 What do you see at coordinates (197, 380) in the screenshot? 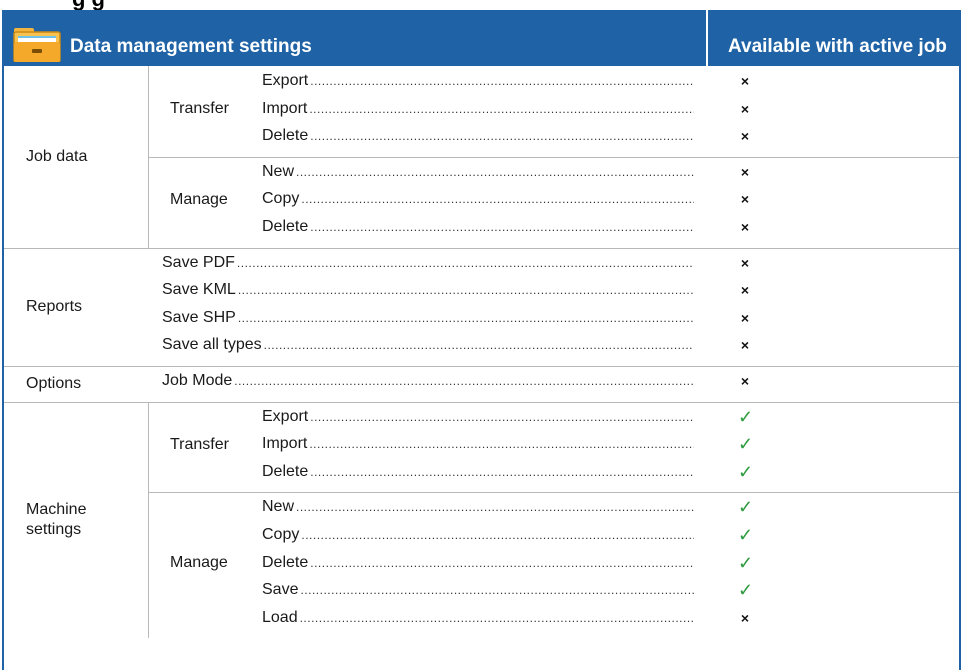
I see `item-label: Job Mode` at bounding box center [197, 380].